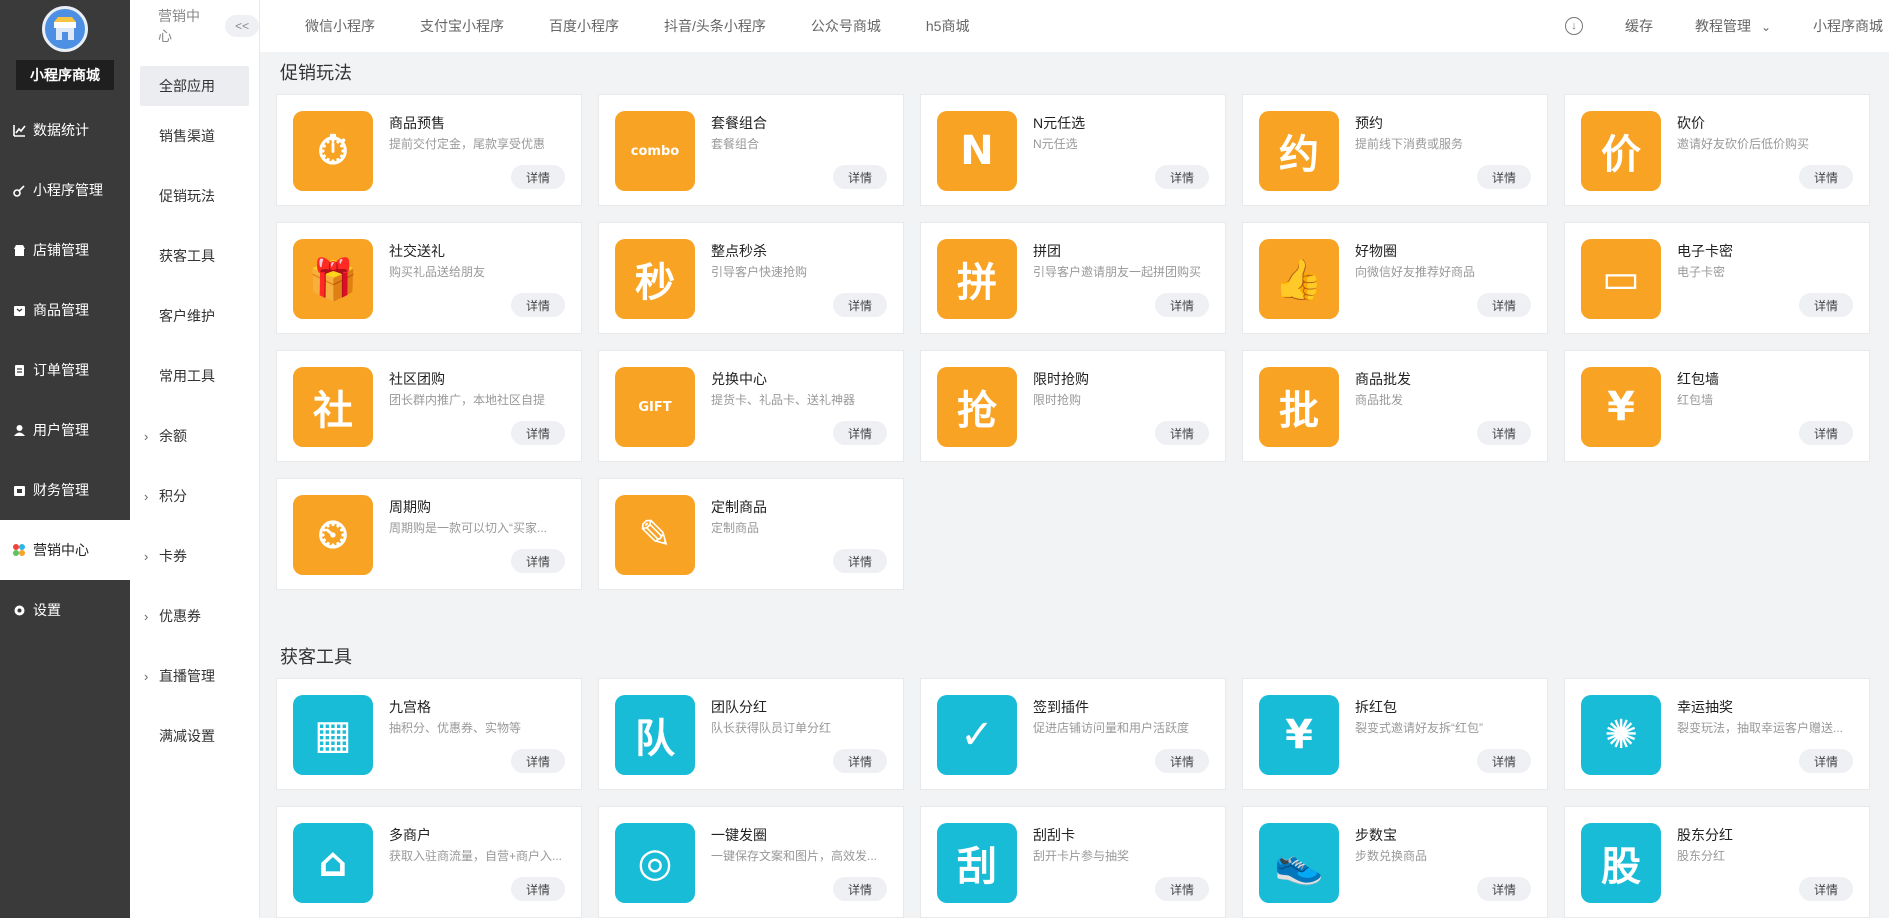  I want to click on sidebar-item: 设置, so click(65, 610).